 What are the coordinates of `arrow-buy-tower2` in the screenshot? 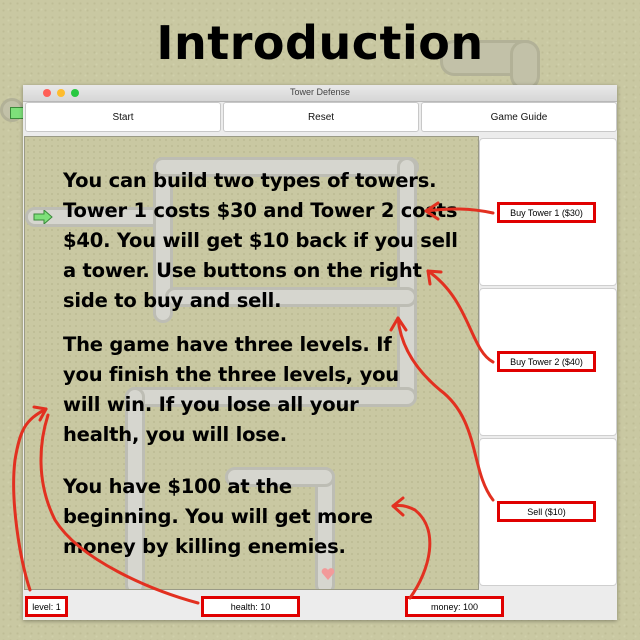 It's located at (460, 316).